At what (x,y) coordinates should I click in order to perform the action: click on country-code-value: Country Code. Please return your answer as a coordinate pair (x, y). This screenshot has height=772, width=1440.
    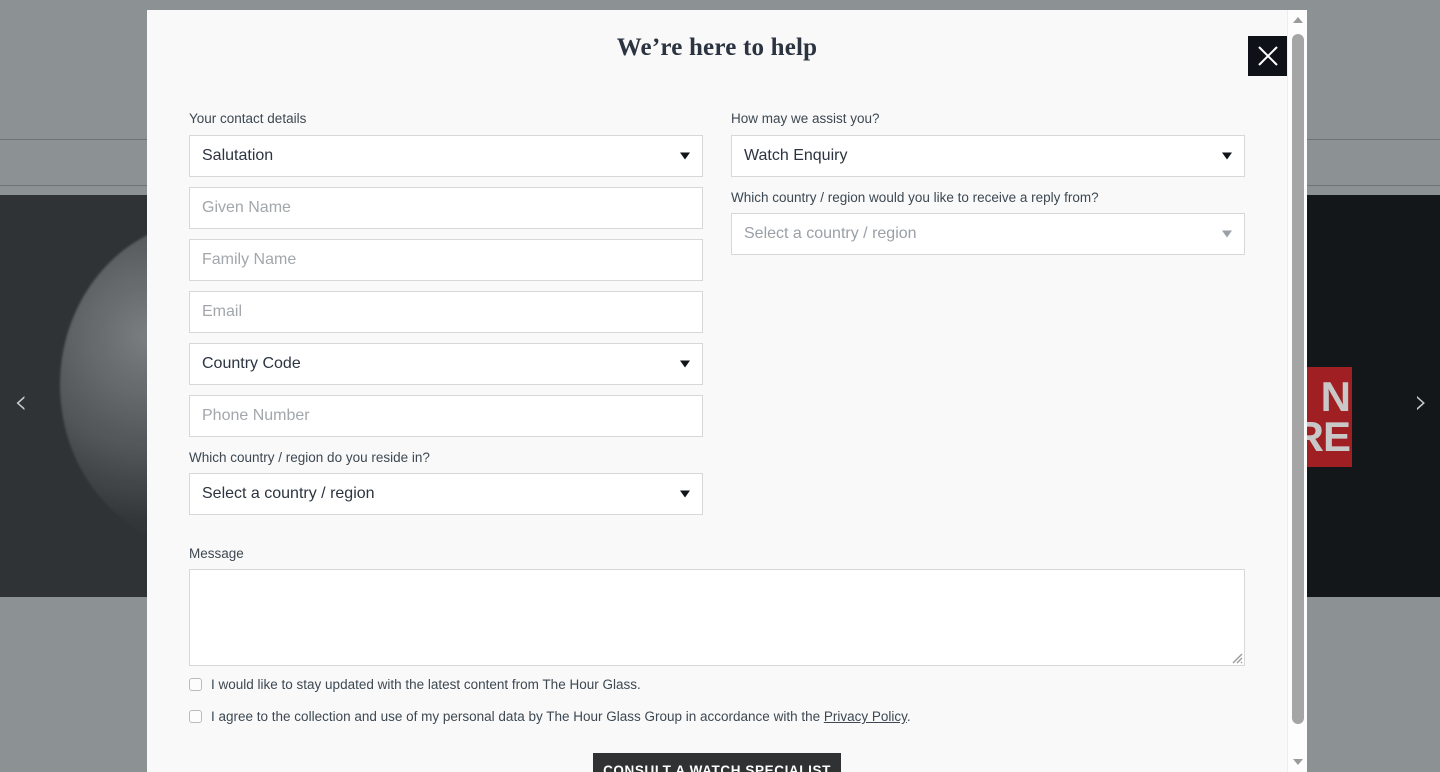
    Looking at the image, I should click on (251, 363).